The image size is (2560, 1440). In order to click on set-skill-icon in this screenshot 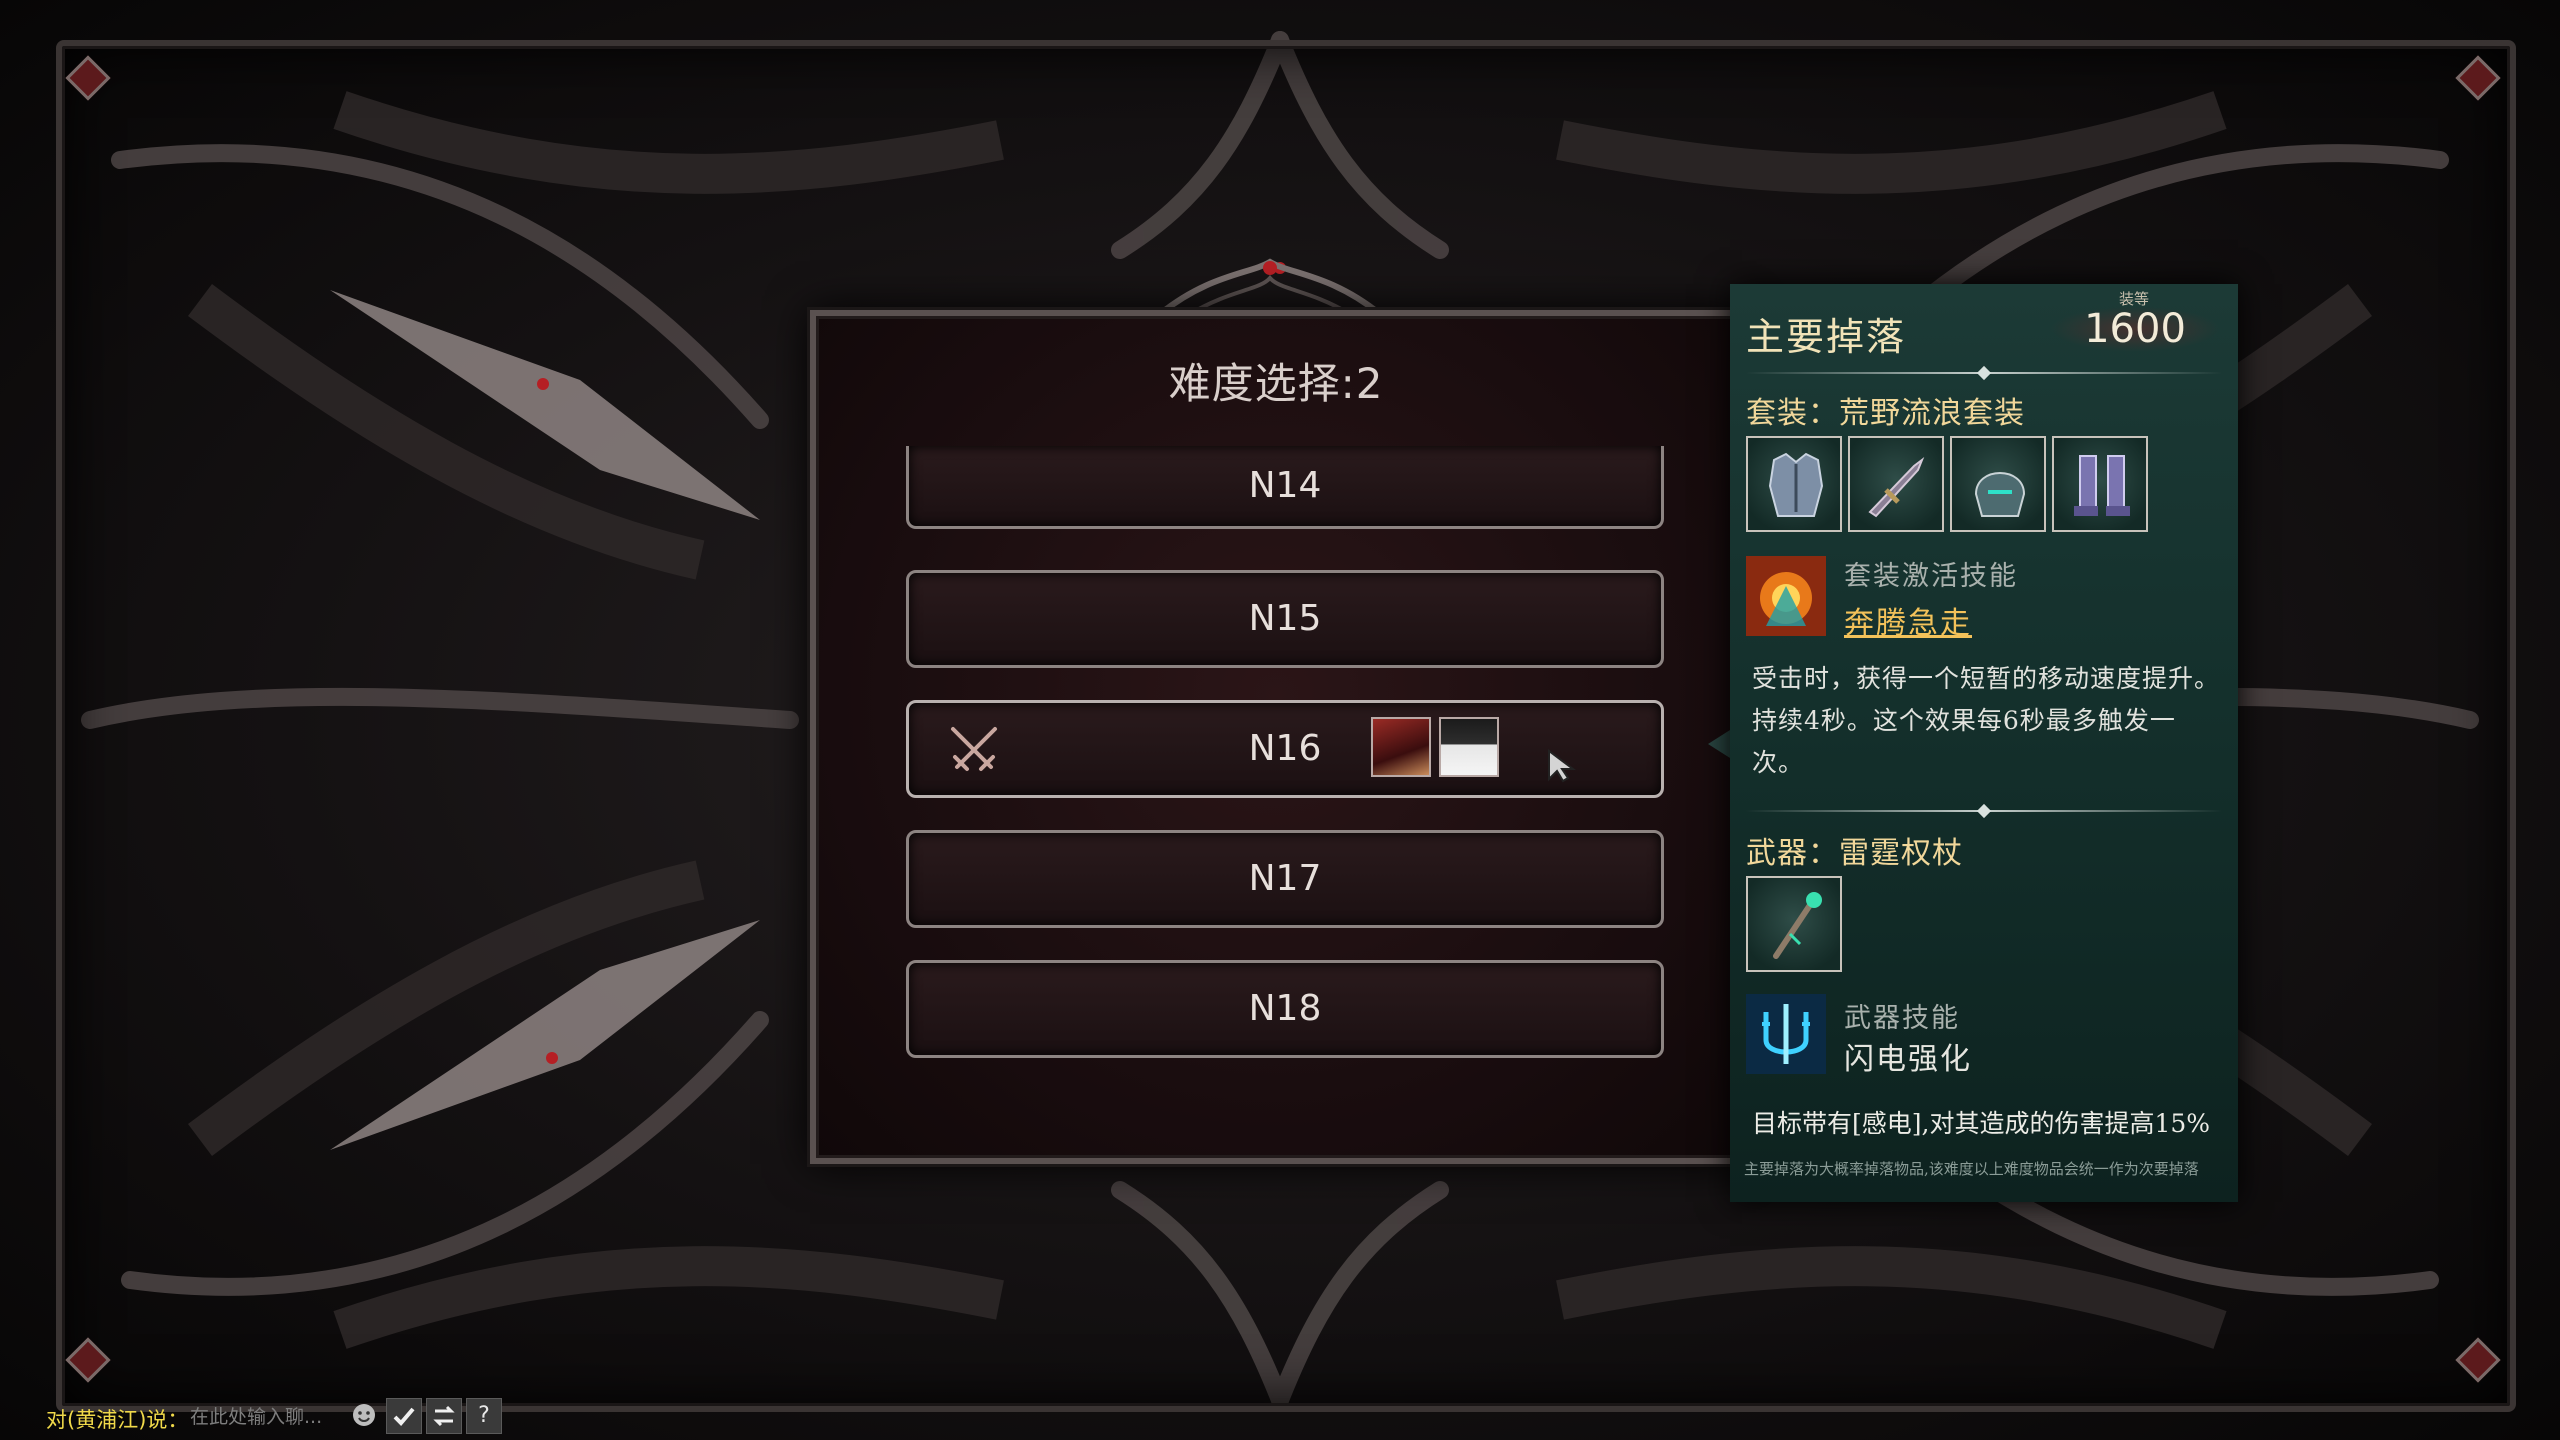, I will do `click(1786, 596)`.